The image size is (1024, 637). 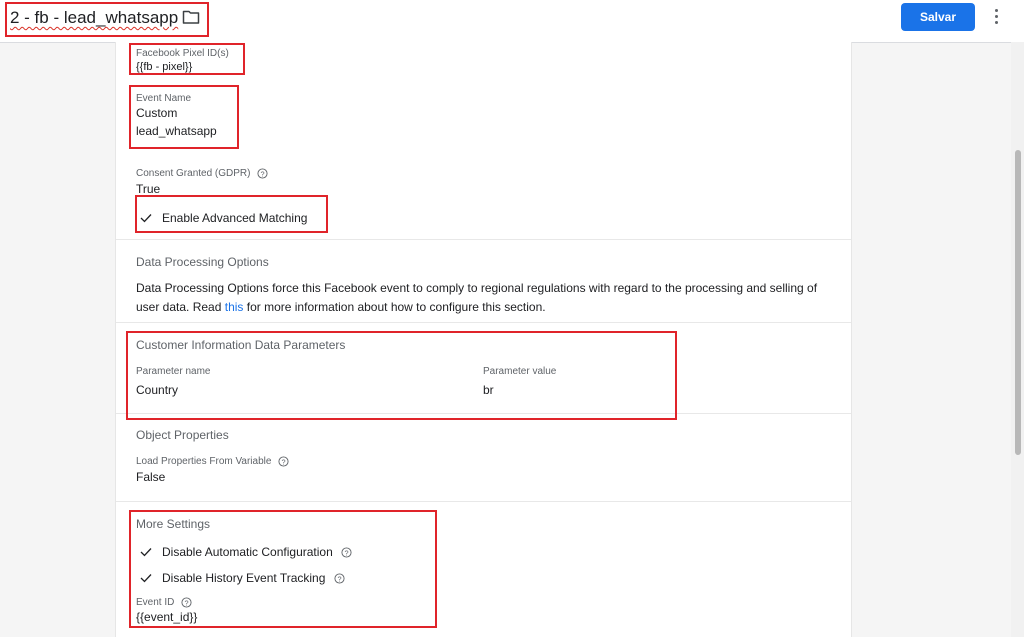 What do you see at coordinates (512, 21) in the screenshot?
I see `top-bar: 2 - fb - lead_whatsapp Salvar` at bounding box center [512, 21].